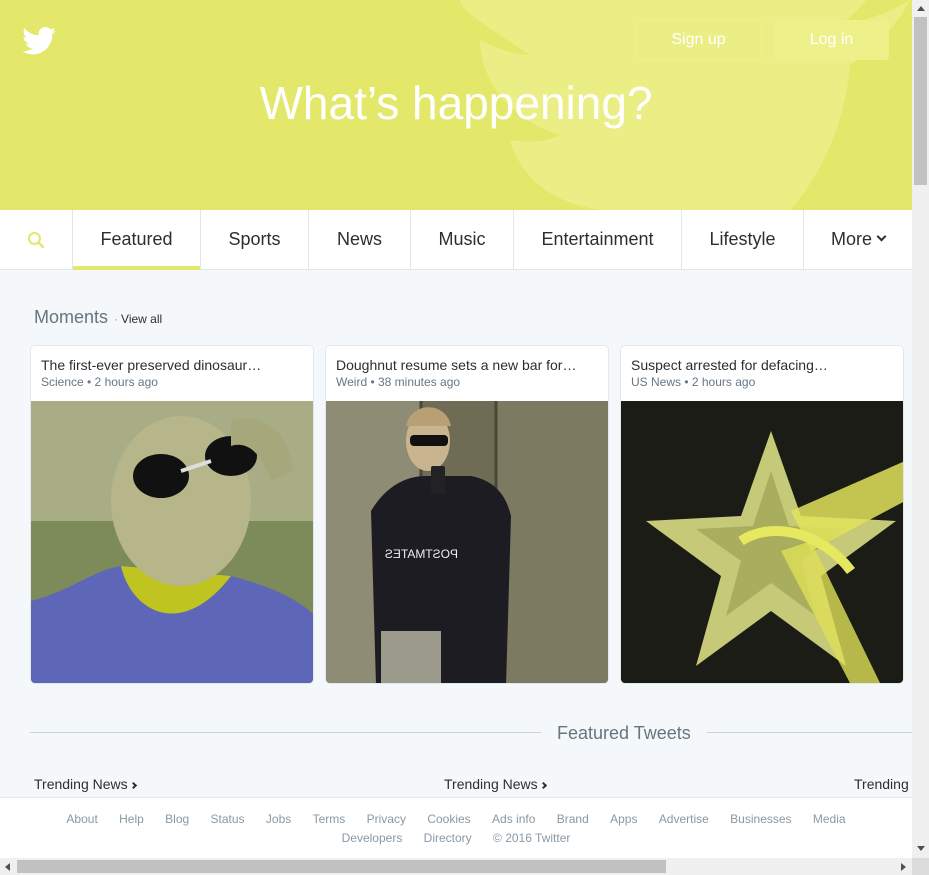 The image size is (929, 875). What do you see at coordinates (698, 40) in the screenshot?
I see `signup-button: Sign up` at bounding box center [698, 40].